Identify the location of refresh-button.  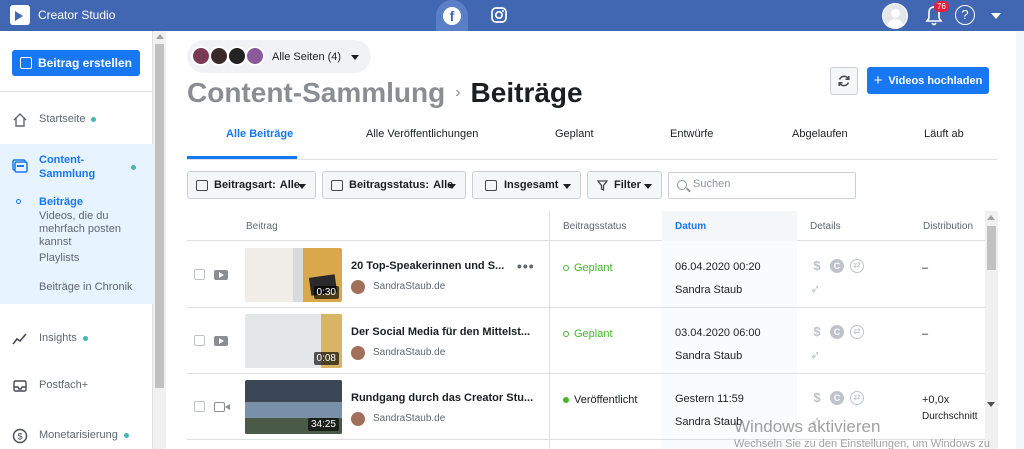
(844, 81).